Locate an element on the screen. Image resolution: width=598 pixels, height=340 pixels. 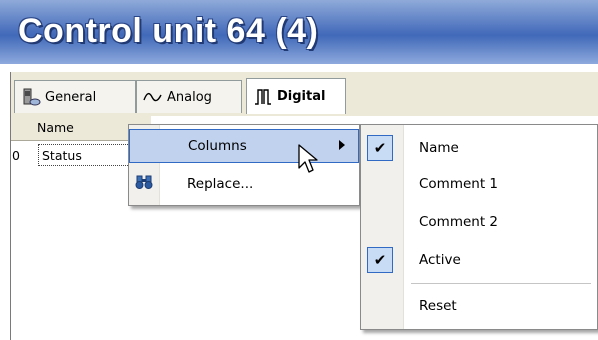
submenu-item-comment-2: Comment 2 is located at coordinates (479, 222).